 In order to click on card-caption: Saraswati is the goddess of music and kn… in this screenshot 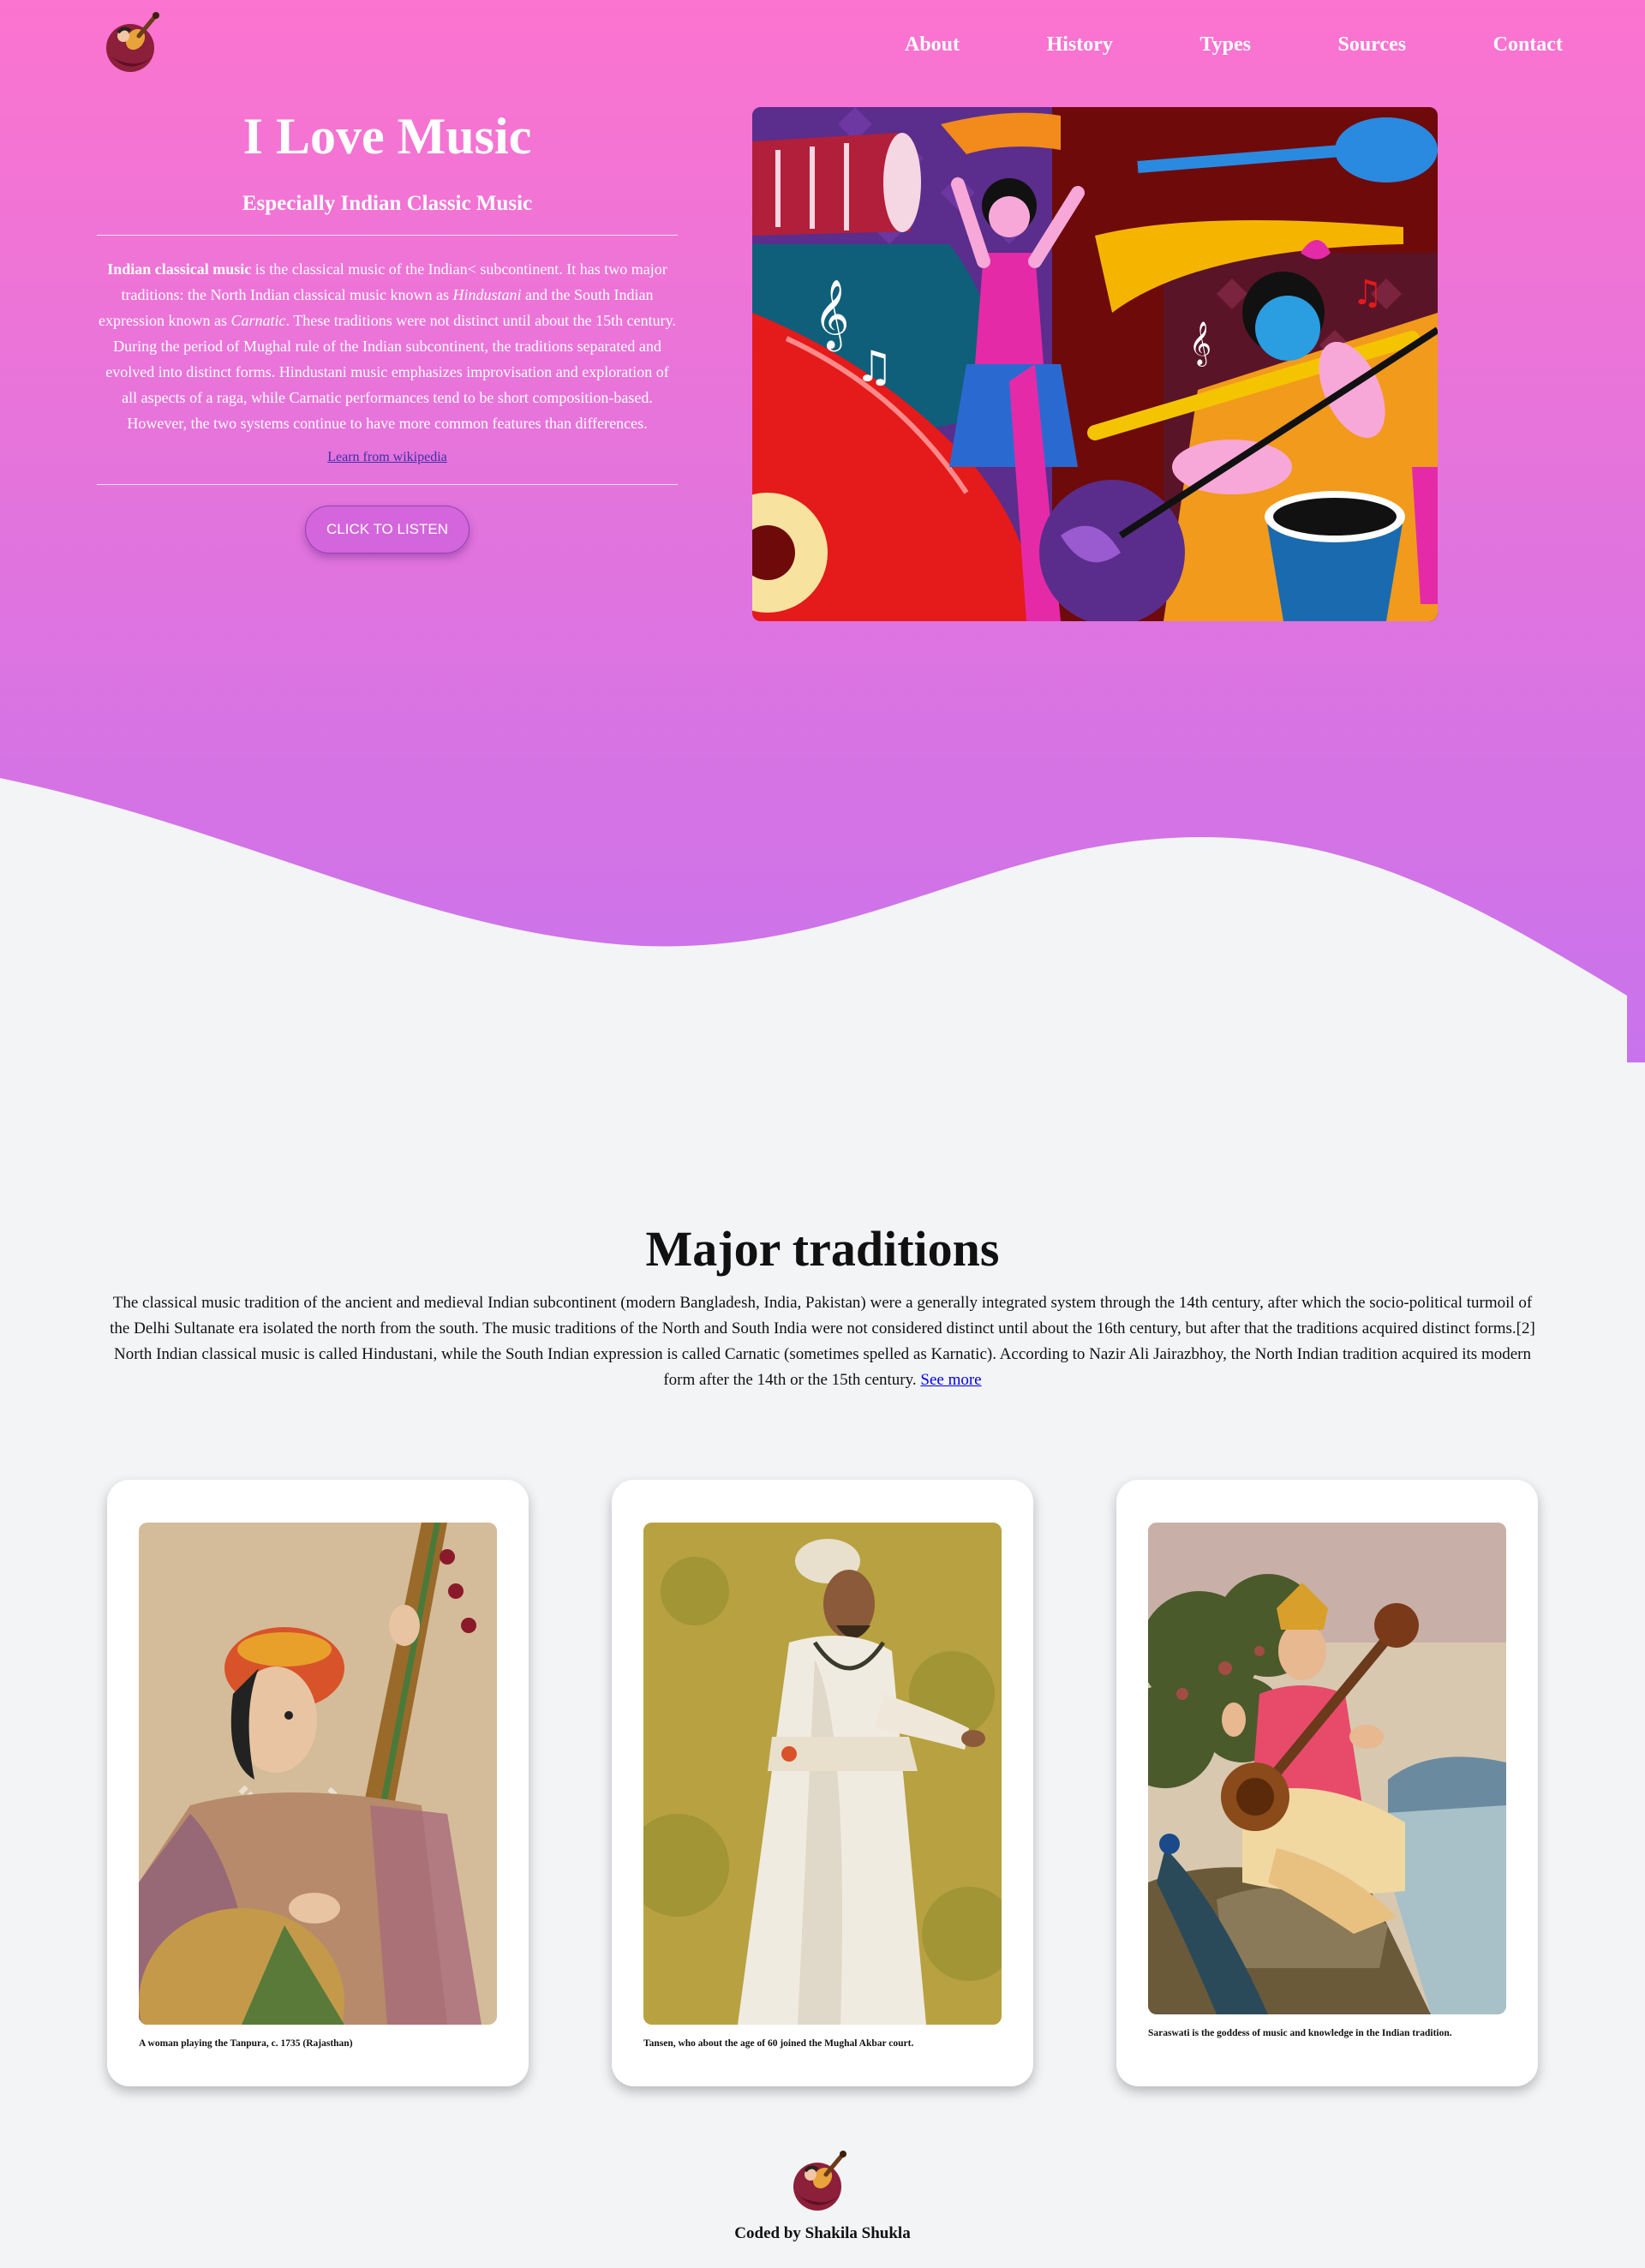, I will do `click(1300, 2033)`.